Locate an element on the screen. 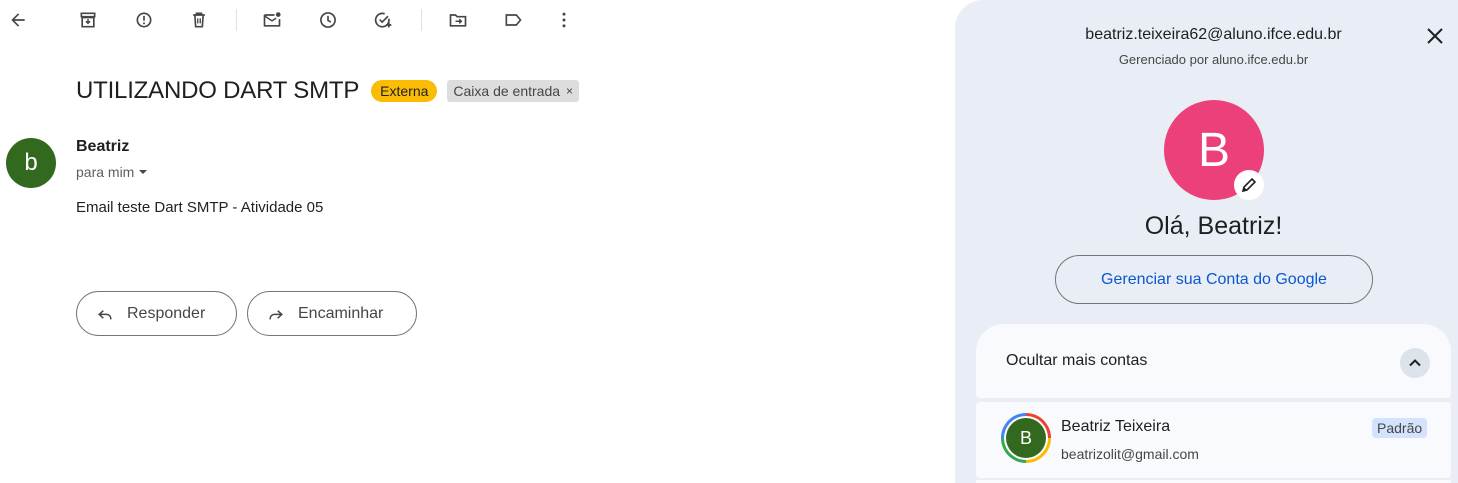  label-icon is located at coordinates (513, 20).